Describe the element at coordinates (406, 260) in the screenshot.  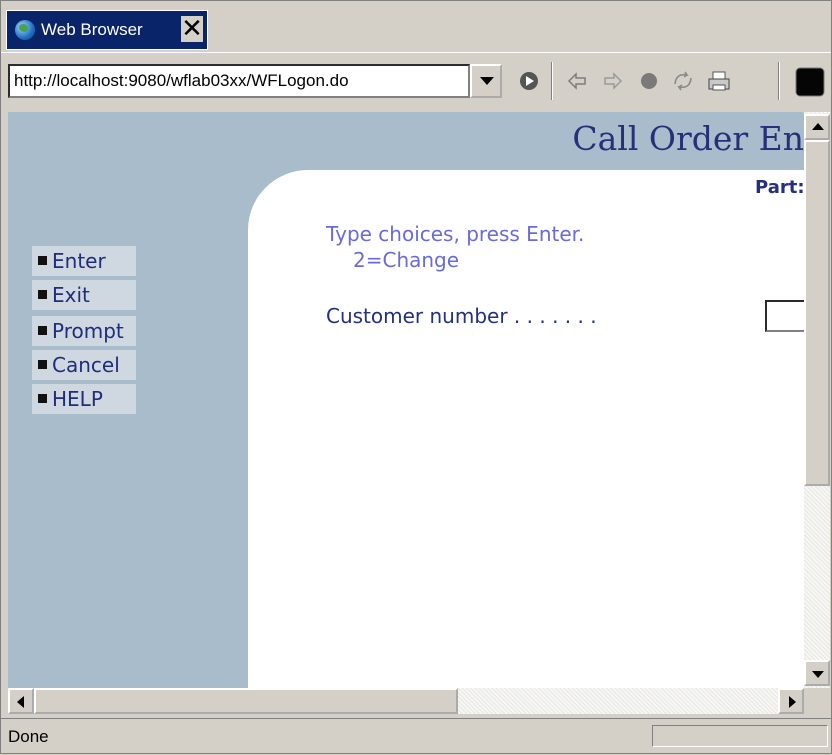
I see `option-text: 2=Change` at that location.